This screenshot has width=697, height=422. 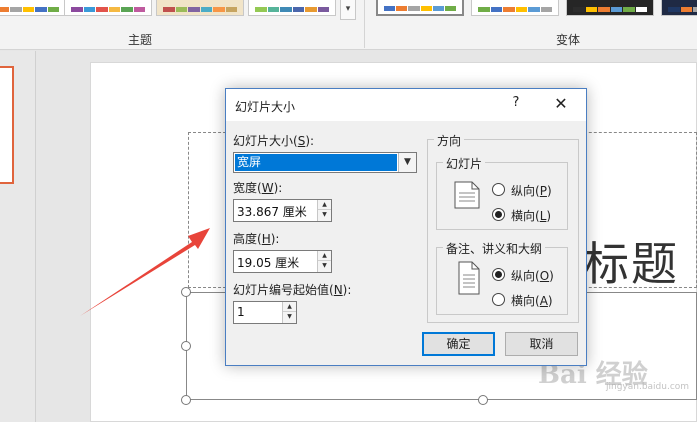 What do you see at coordinates (407, 162) in the screenshot?
I see `chevron-down-icon: ▼` at bounding box center [407, 162].